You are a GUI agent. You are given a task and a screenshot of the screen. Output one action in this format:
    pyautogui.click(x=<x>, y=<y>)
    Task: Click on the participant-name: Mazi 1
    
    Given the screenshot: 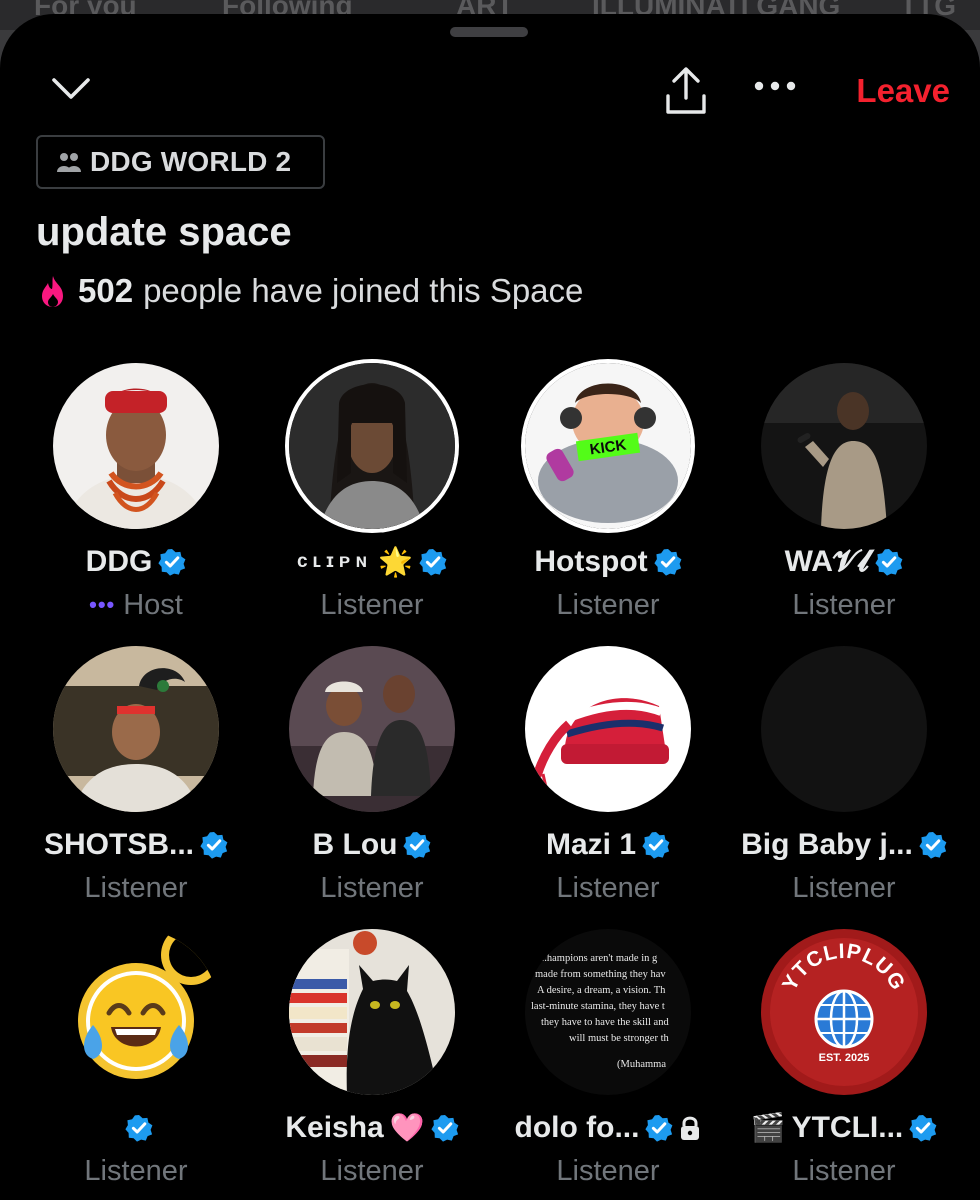 What is the action you would take?
    pyautogui.click(x=591, y=844)
    